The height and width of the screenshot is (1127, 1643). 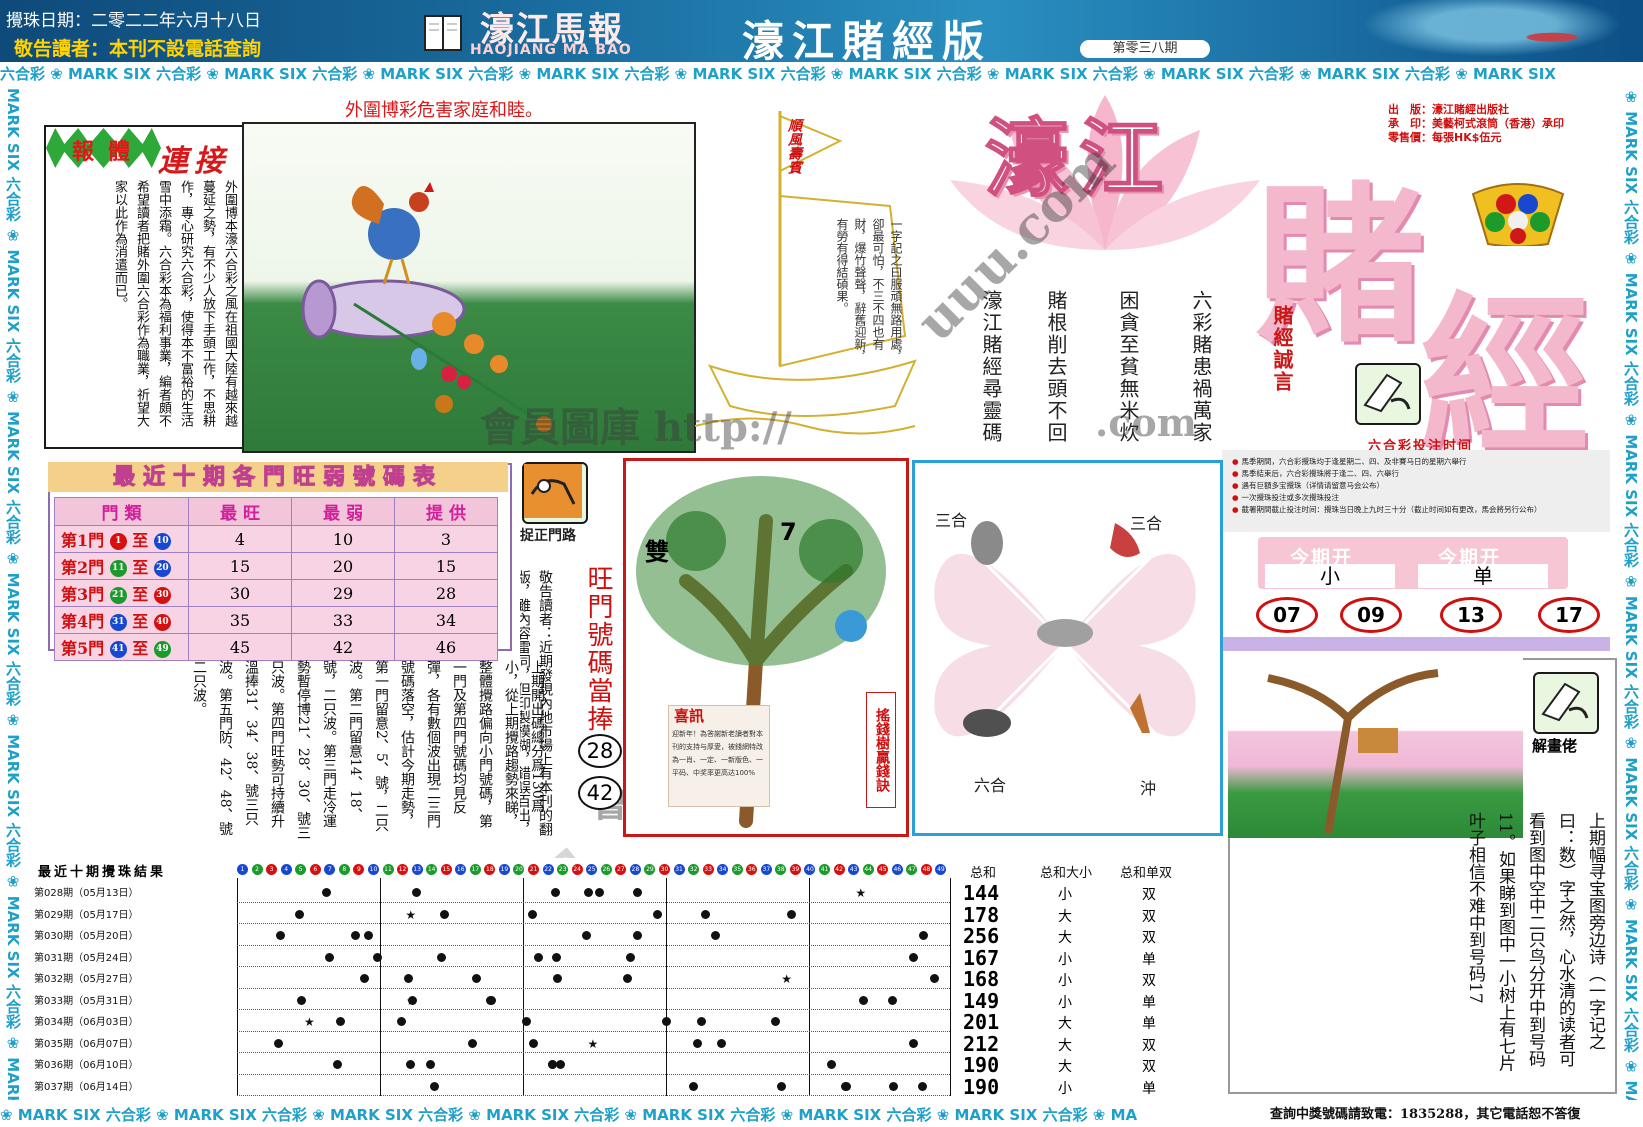 I want to click on issue-number: 第零三八期, so click(x=1145, y=49).